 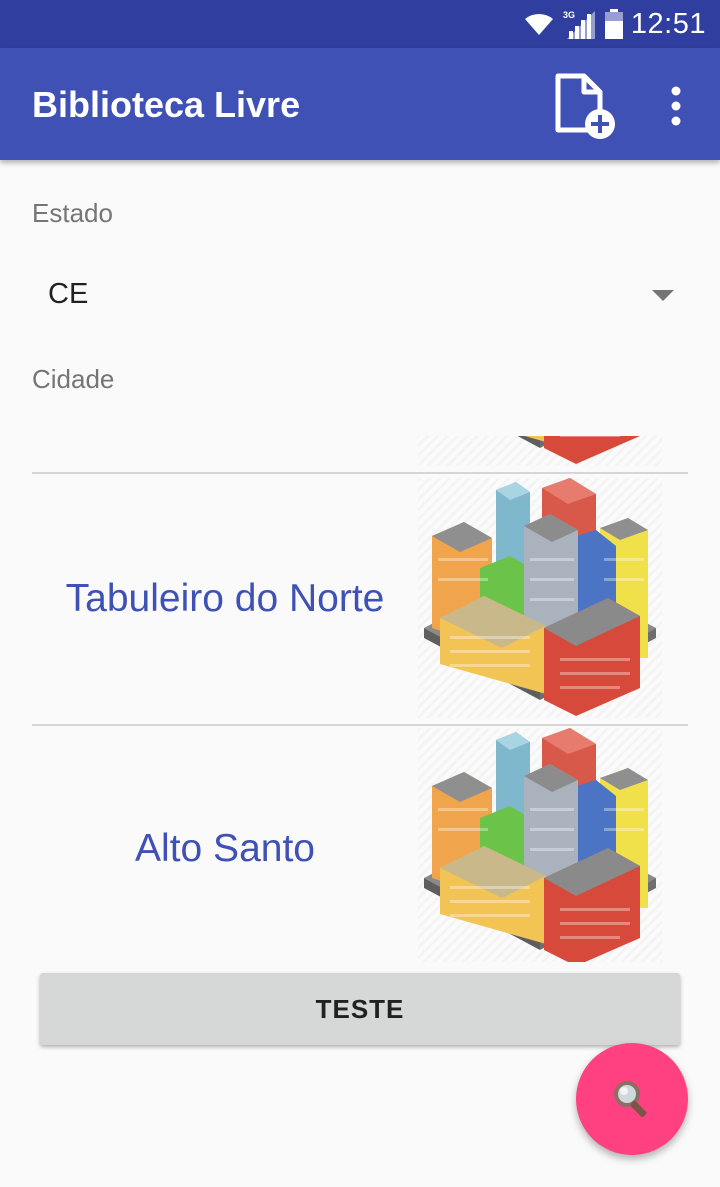 I want to click on new-document-icon, so click(x=585, y=106).